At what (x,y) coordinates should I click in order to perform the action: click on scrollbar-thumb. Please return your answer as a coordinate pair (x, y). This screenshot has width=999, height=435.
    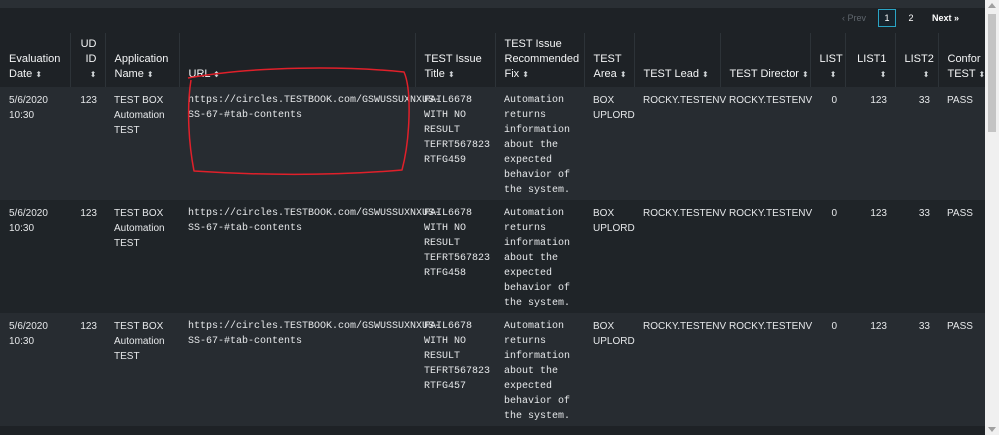
    Looking at the image, I should click on (992, 73).